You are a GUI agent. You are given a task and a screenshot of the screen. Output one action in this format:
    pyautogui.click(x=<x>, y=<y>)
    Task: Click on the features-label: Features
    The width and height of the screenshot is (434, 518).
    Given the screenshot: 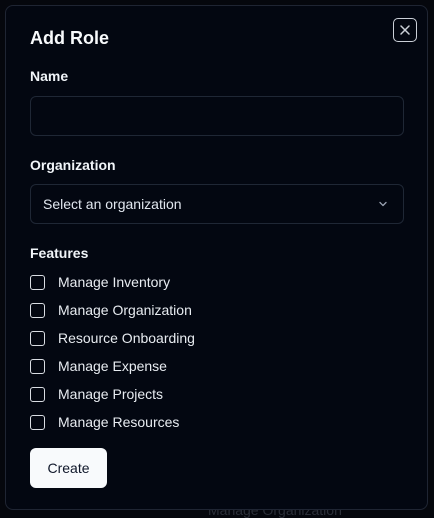 What is the action you would take?
    pyautogui.click(x=59, y=253)
    